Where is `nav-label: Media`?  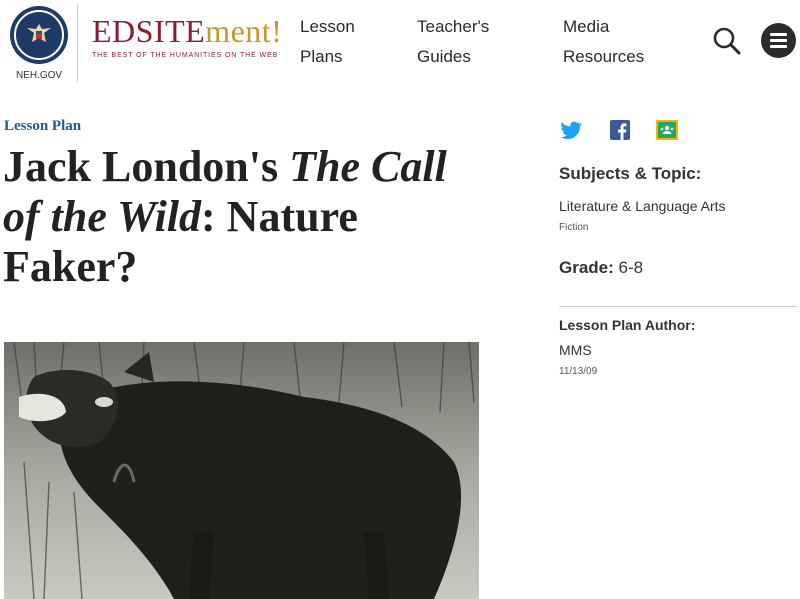
nav-label: Media is located at coordinates (586, 26).